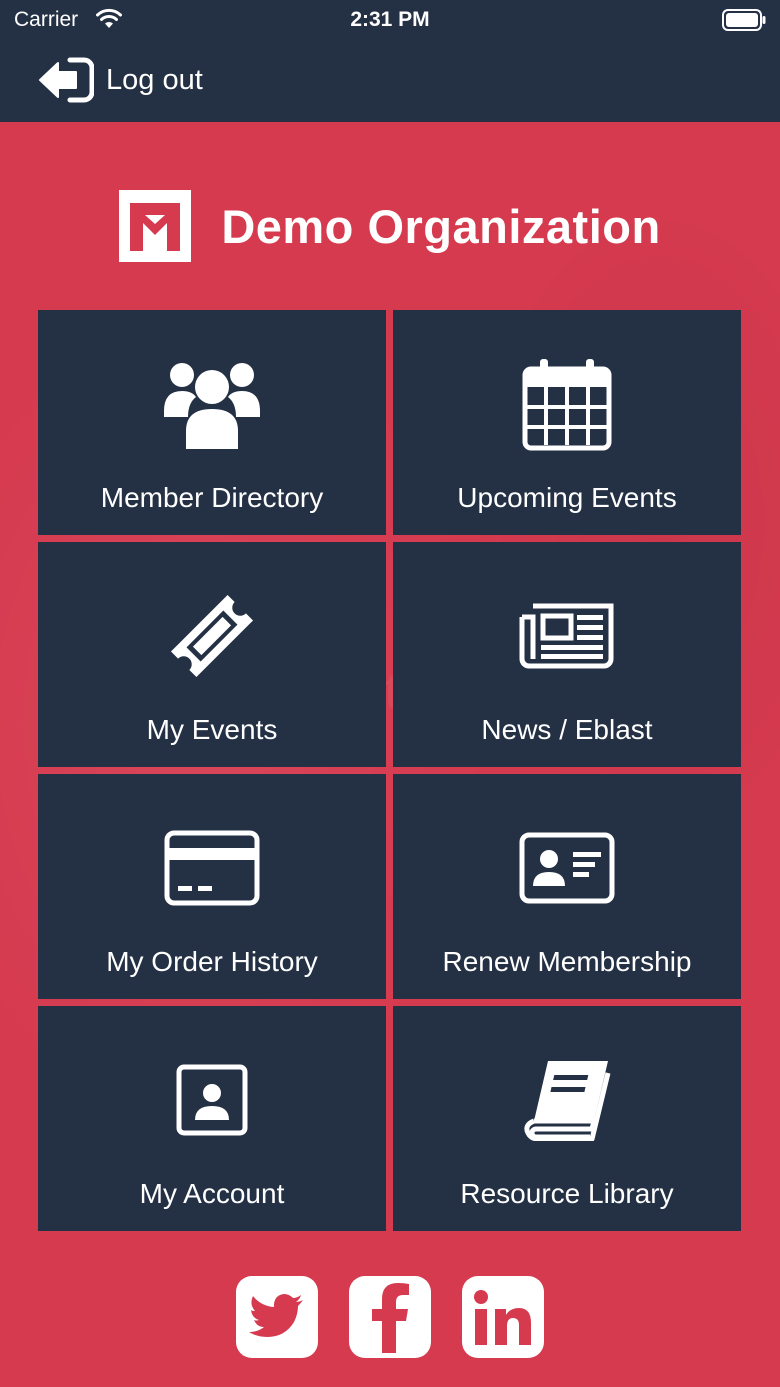 Image resolution: width=780 pixels, height=1387 pixels. I want to click on tile-label: Member Directory, so click(212, 497).